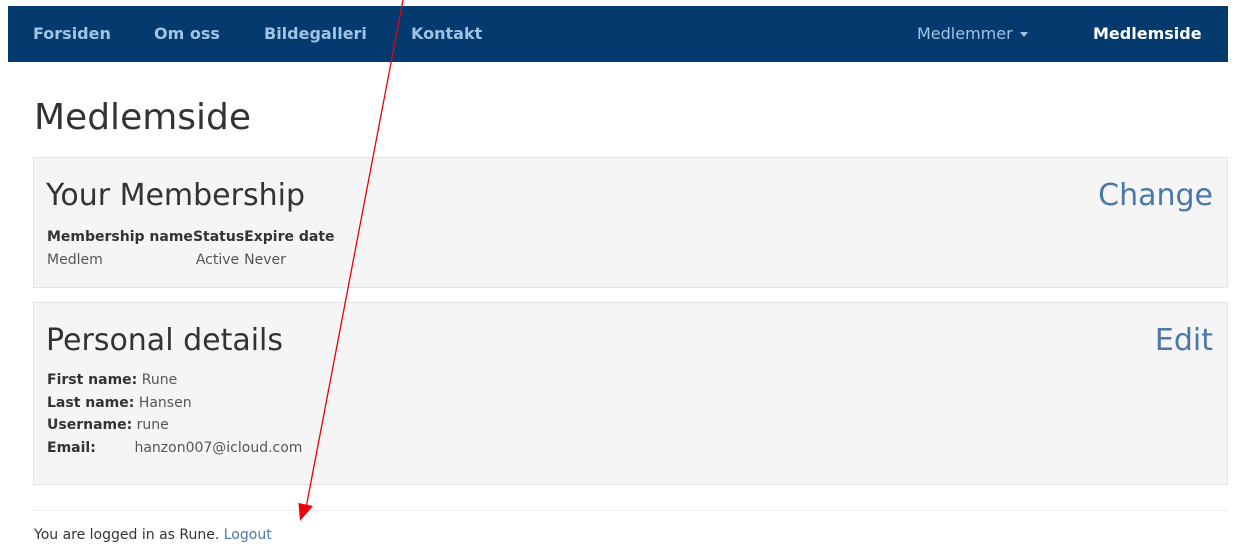 The image size is (1241, 560). What do you see at coordinates (446, 34) in the screenshot?
I see `nav-item-kontakt: Kontakt` at bounding box center [446, 34].